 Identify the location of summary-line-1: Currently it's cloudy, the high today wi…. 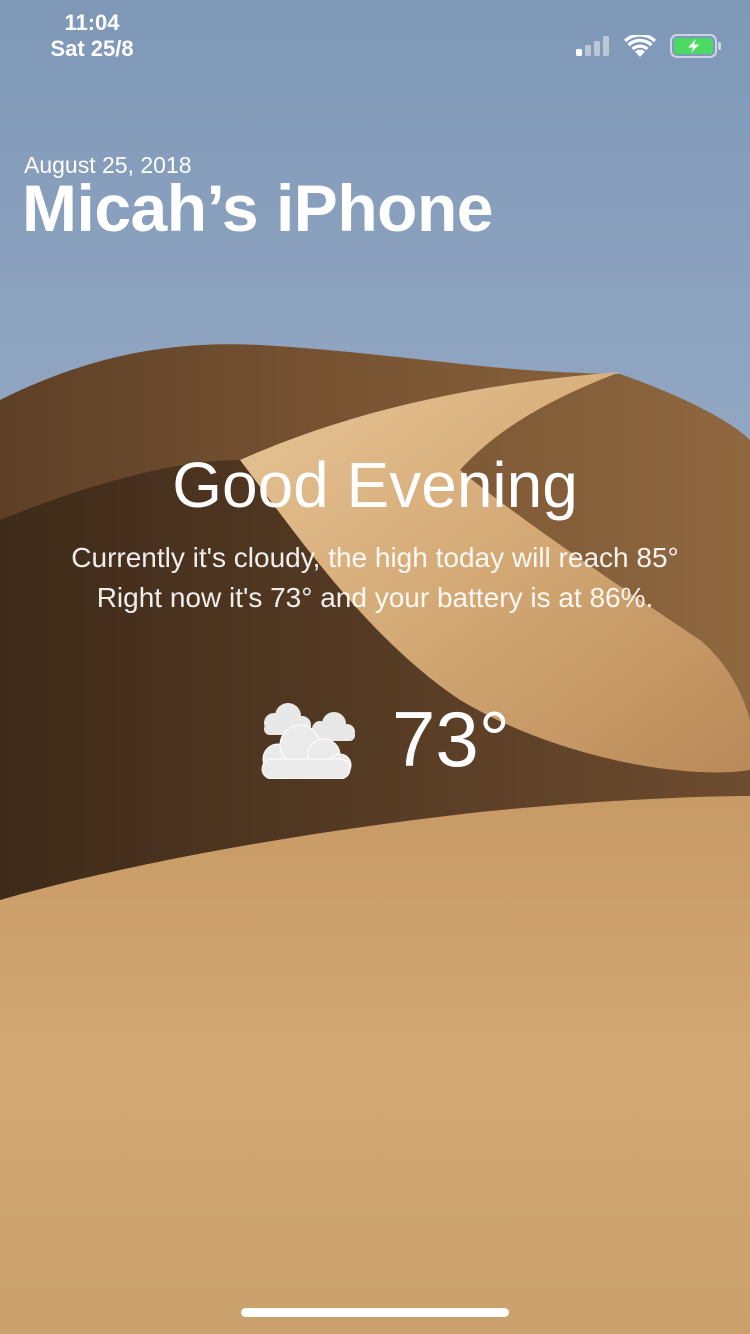
(375, 557).